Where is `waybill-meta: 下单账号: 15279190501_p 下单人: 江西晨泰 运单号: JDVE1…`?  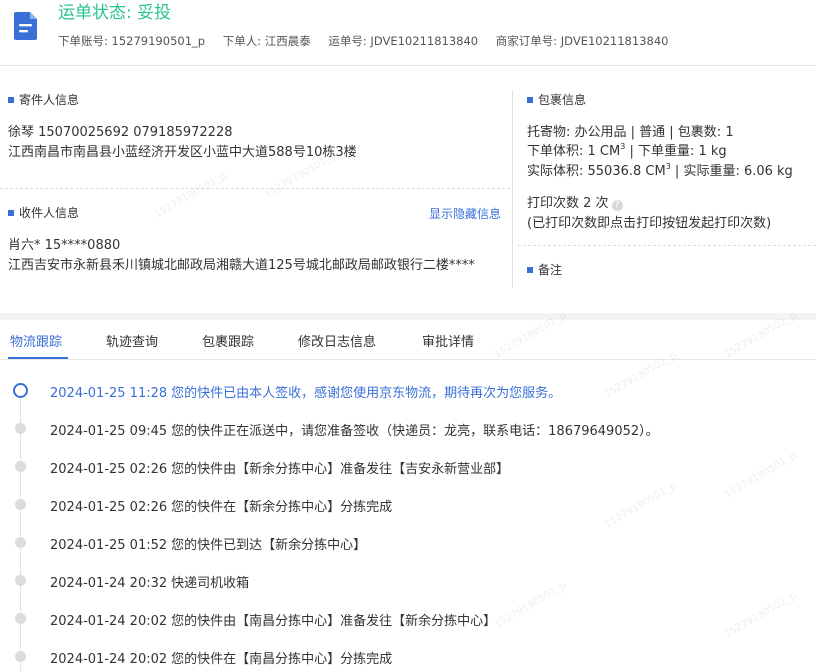 waybill-meta: 下单账号: 15279190501_p 下单人: 江西晨泰 运单号: JDVE1… is located at coordinates (370, 41).